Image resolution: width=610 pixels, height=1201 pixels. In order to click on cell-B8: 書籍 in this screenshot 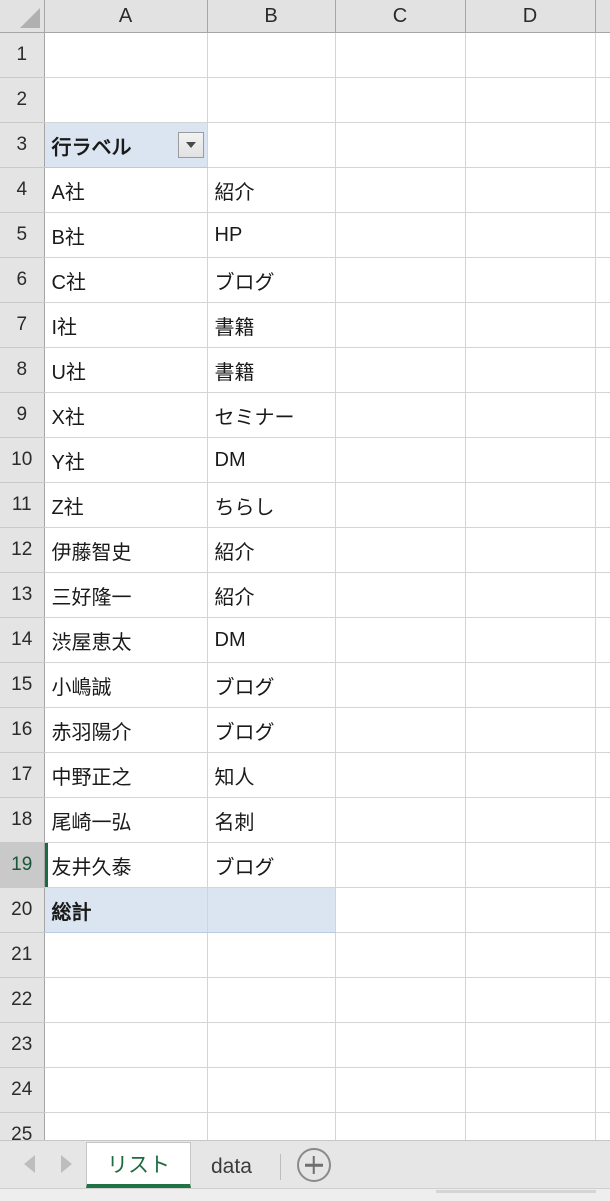, I will do `click(271, 370)`.